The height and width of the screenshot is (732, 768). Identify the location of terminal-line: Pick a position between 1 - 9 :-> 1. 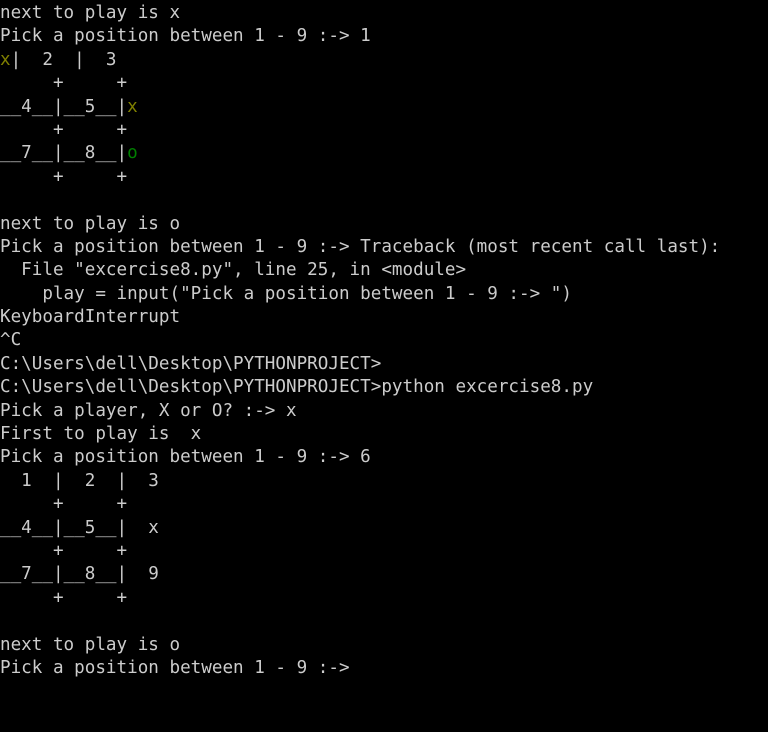
(384, 36).